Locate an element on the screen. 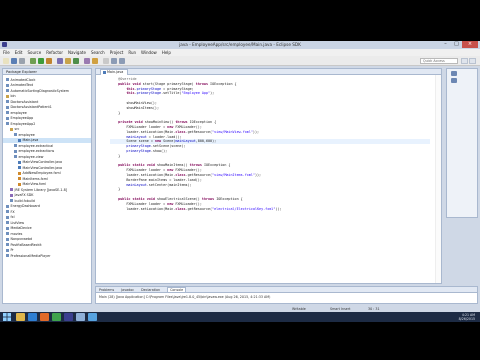 Image resolution: width=480 pixels, height=360 pixels. new-icon is located at coordinates (6, 61).